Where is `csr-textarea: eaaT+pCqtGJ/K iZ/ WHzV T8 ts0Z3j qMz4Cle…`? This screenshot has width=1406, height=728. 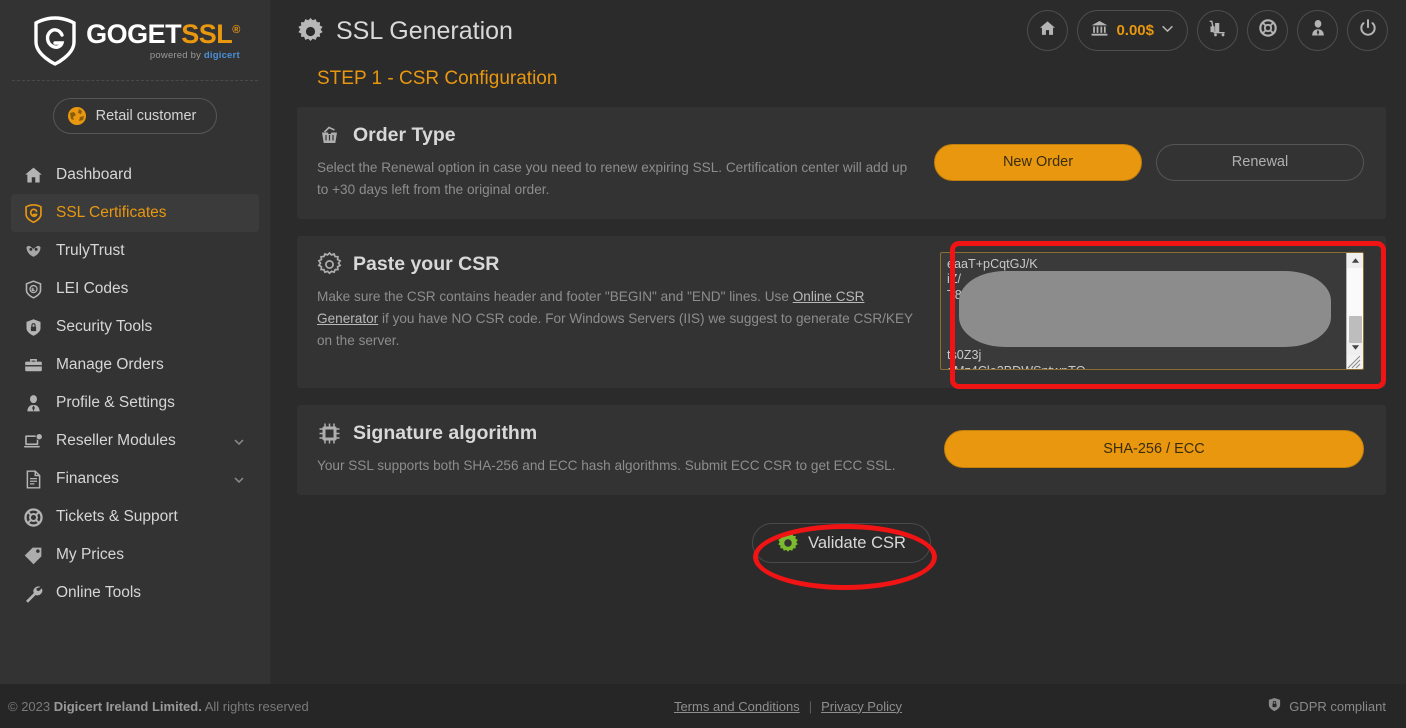 csr-textarea: eaaT+pCqtGJ/K iZ/ WHzV T8 ts0Z3j qMz4Cle… is located at coordinates (1152, 311).